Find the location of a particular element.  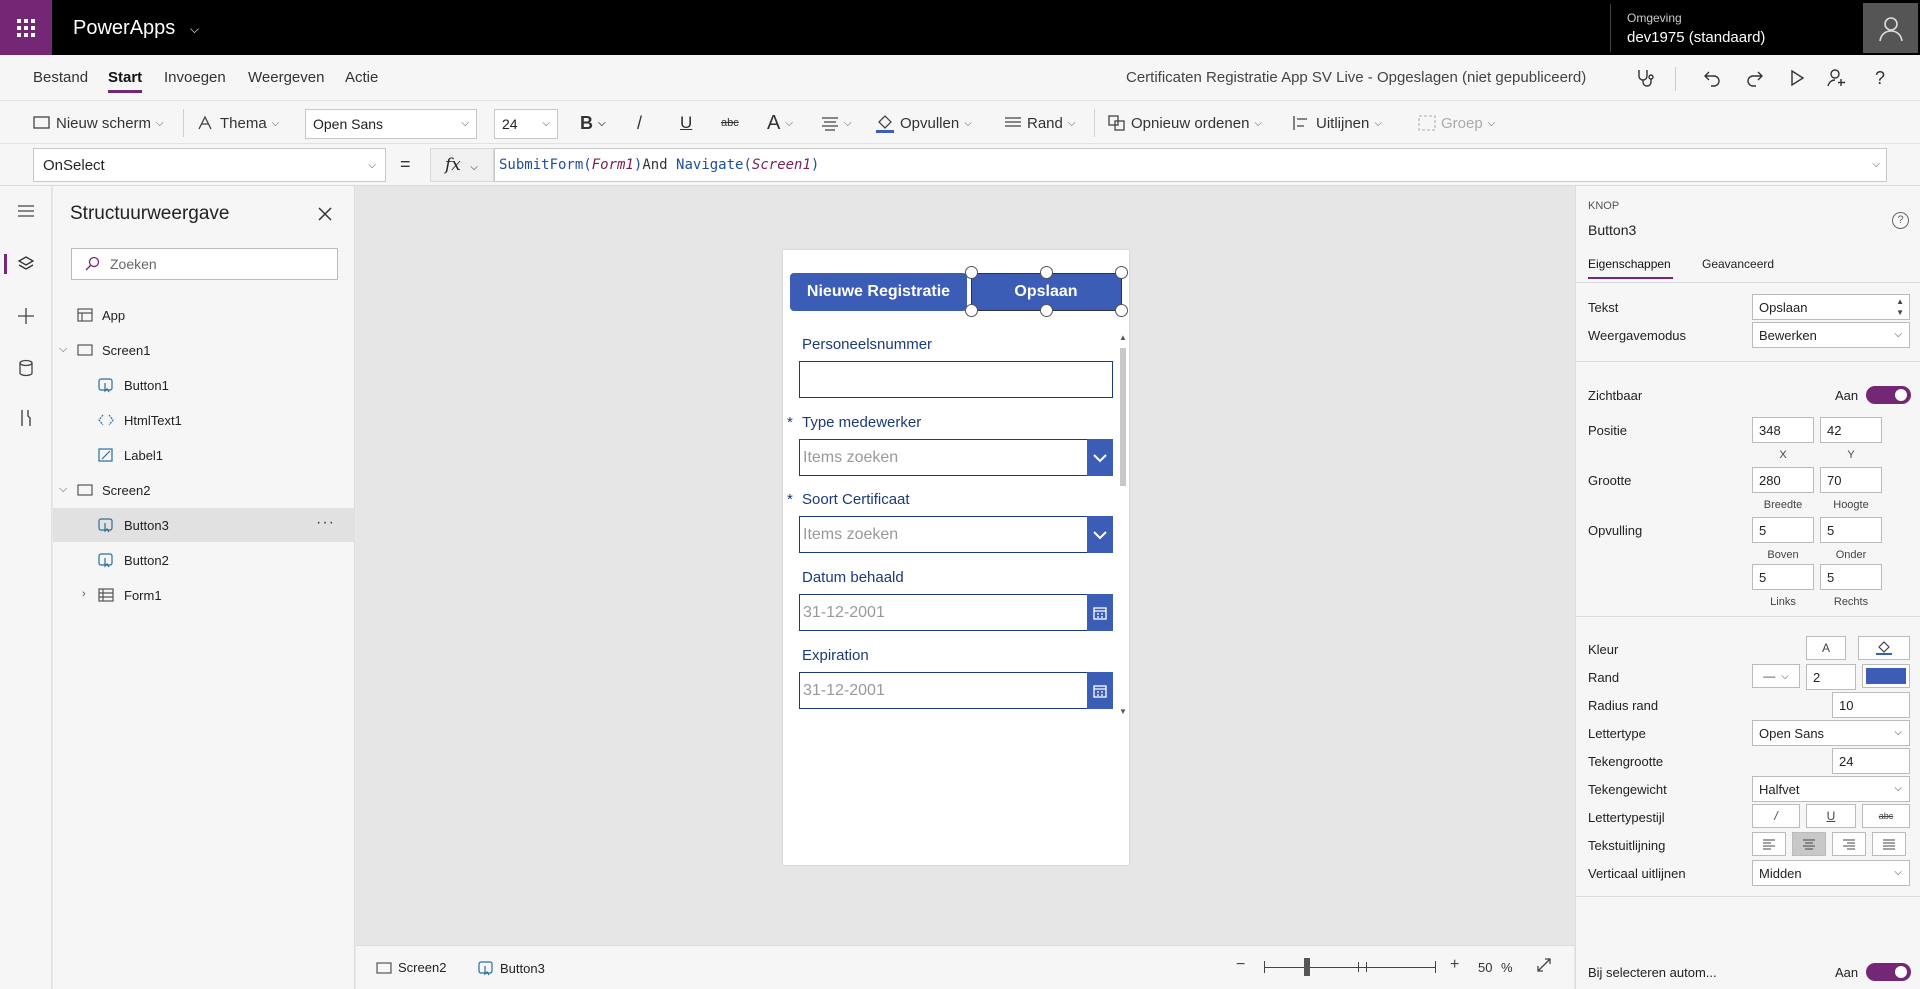

border-width-input: 2 is located at coordinates (1831, 677).